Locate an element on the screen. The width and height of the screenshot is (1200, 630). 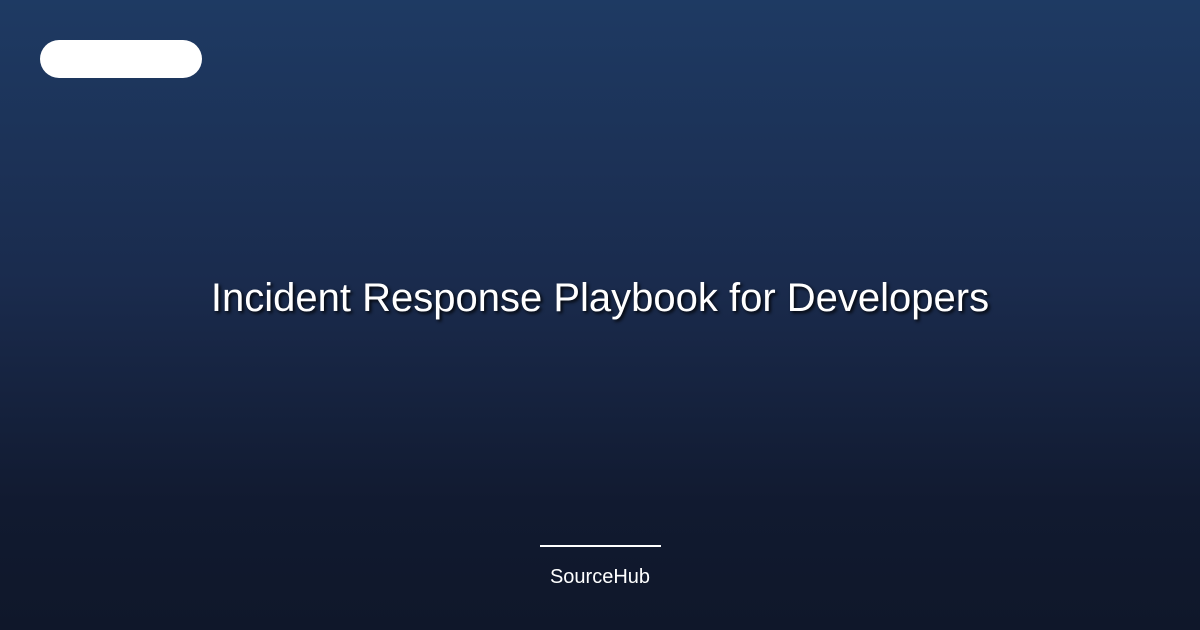
divider is located at coordinates (600, 546).